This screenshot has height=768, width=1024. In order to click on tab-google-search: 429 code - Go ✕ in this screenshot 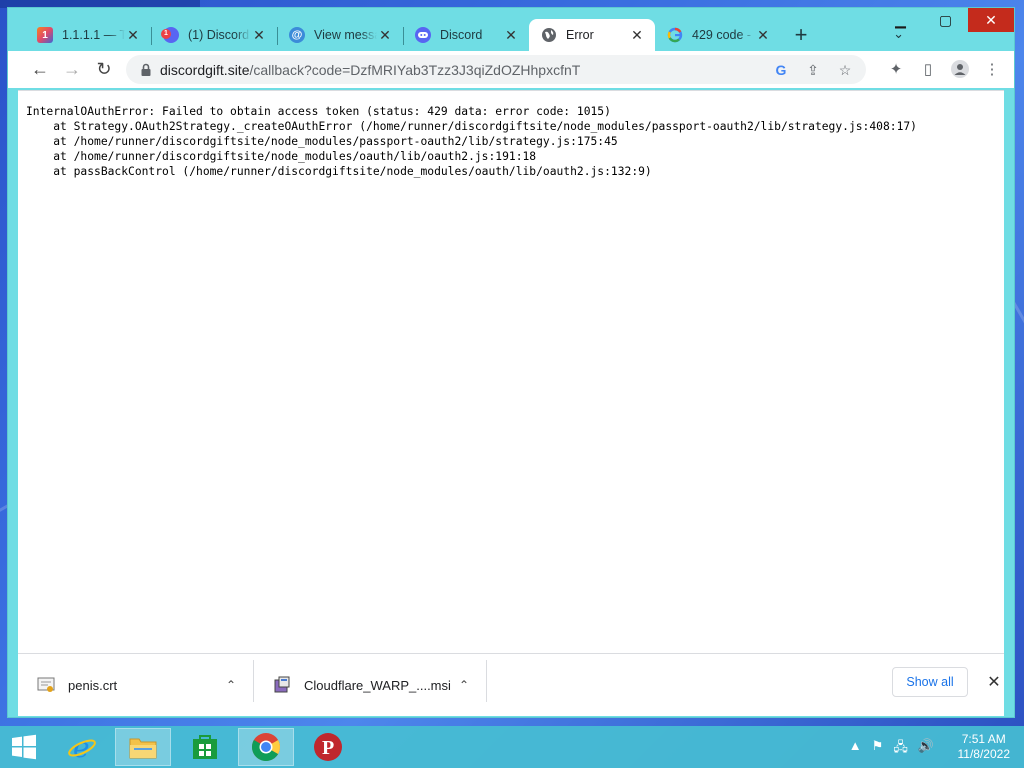, I will do `click(718, 35)`.